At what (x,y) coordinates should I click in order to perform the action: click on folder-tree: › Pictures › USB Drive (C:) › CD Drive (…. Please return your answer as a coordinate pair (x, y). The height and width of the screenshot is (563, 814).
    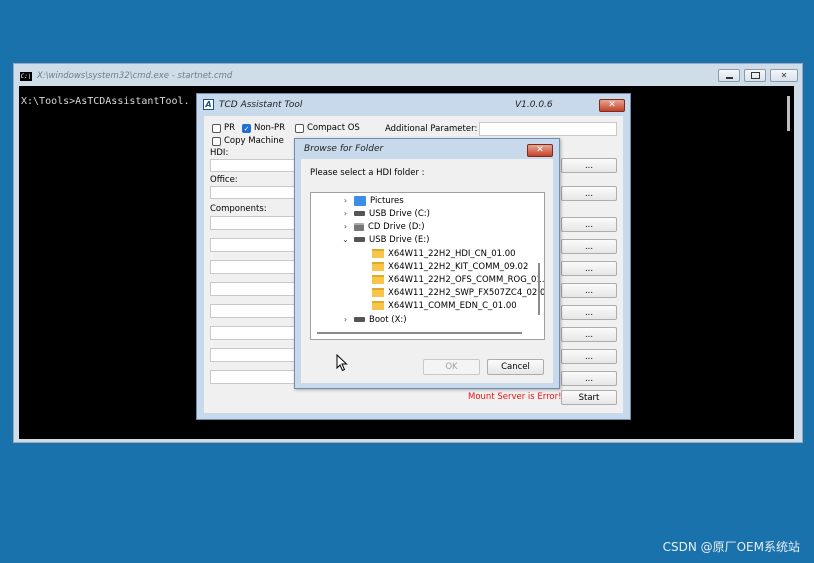
    Looking at the image, I should click on (427, 266).